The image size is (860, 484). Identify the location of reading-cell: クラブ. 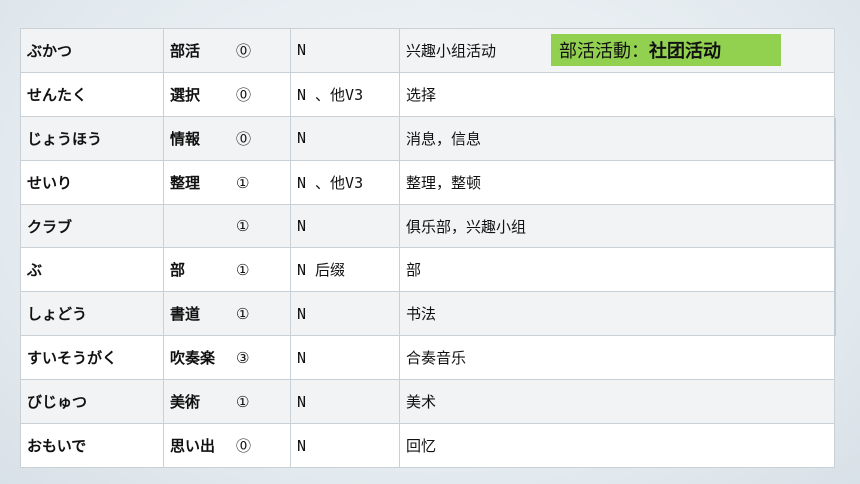
(92, 226).